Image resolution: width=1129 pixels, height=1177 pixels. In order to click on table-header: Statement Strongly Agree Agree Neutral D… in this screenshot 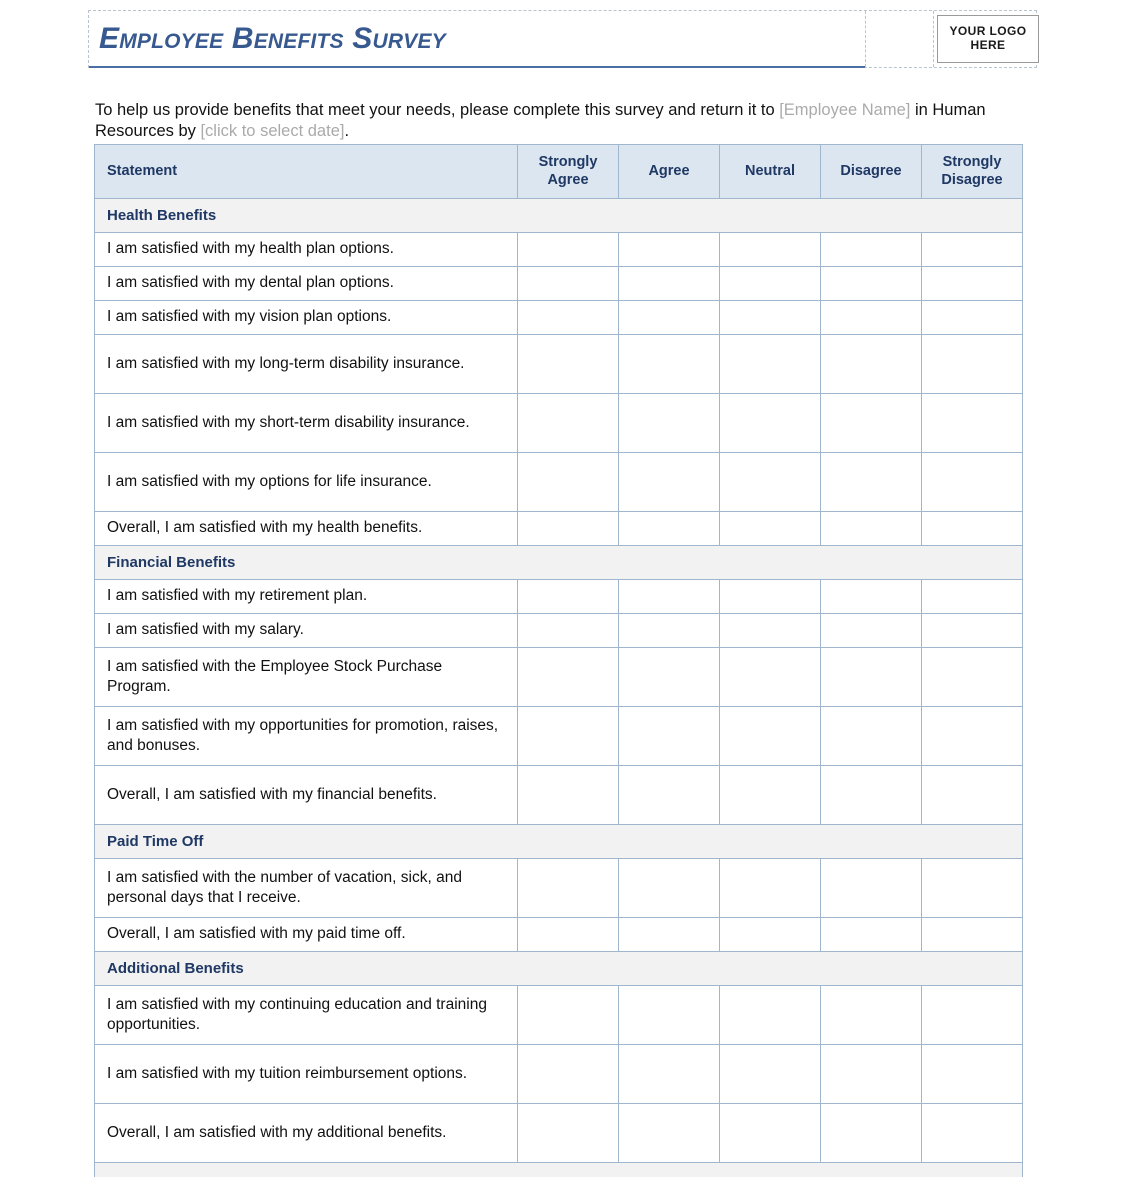, I will do `click(559, 172)`.